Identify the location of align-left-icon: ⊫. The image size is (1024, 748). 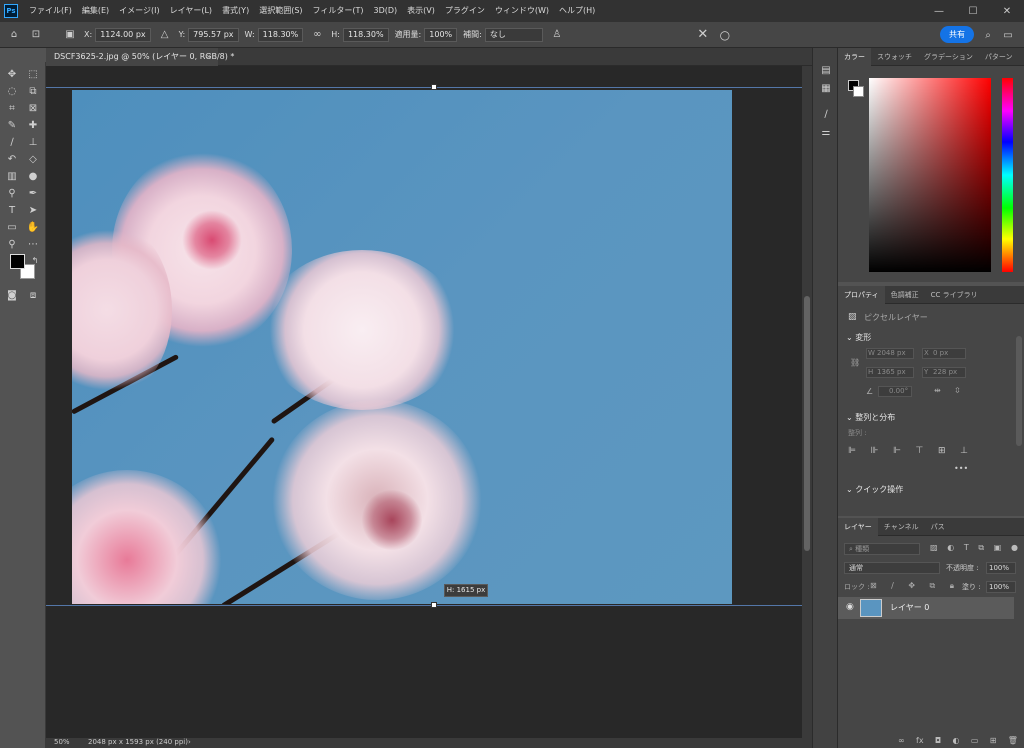
(852, 452).